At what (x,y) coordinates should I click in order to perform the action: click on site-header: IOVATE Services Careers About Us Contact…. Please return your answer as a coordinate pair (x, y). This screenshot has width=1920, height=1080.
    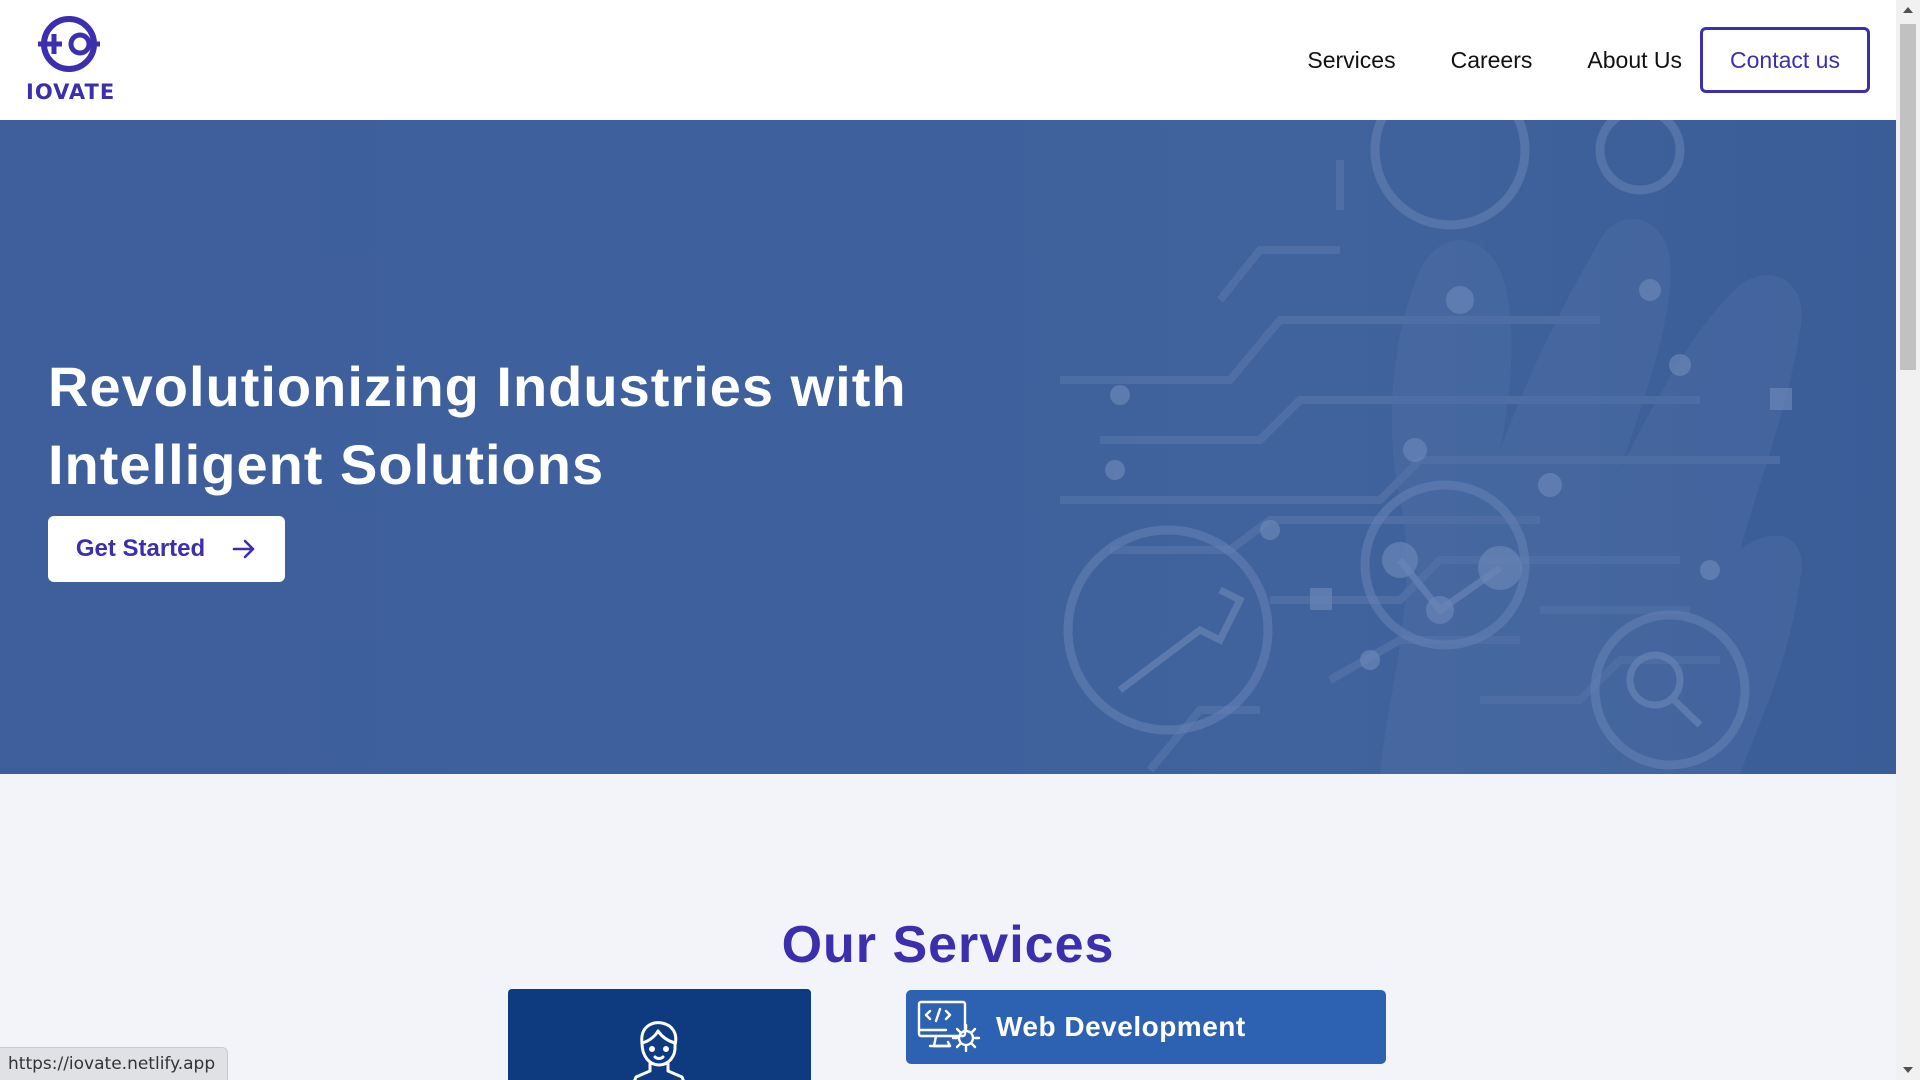
    Looking at the image, I should click on (948, 60).